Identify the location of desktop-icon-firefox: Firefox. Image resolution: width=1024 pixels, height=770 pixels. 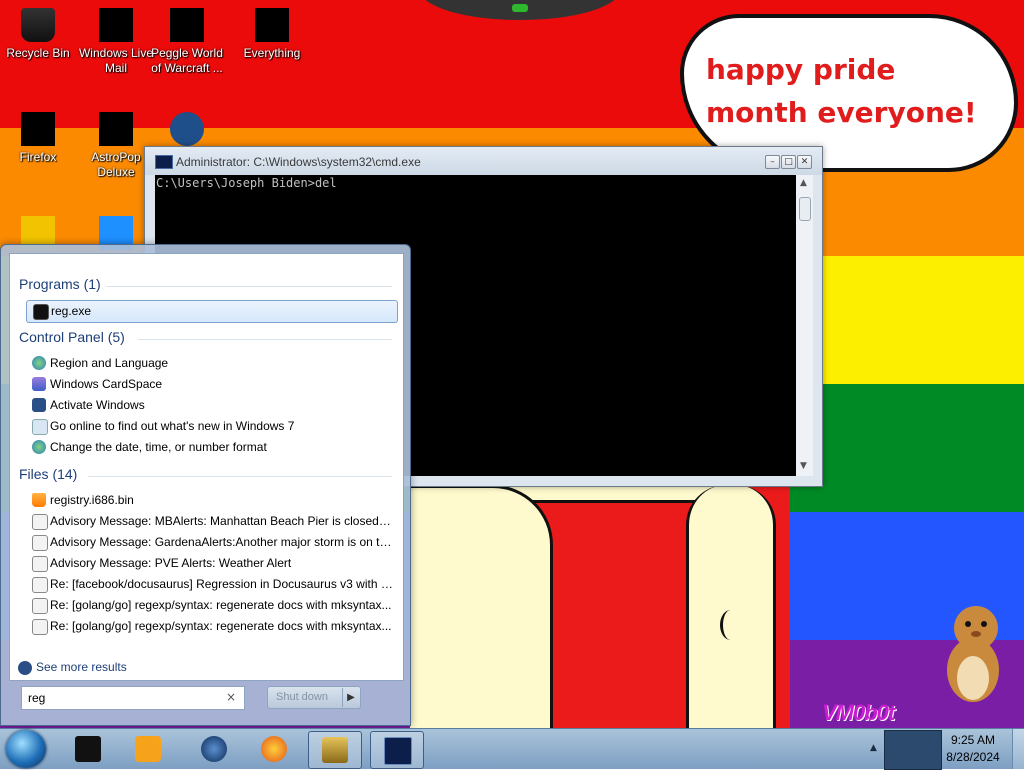
(38, 135).